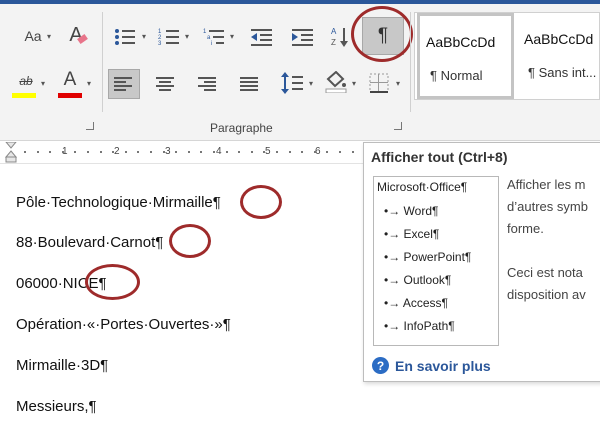 The height and width of the screenshot is (422, 600). I want to click on style-name: ¶ Normal, so click(456, 75).